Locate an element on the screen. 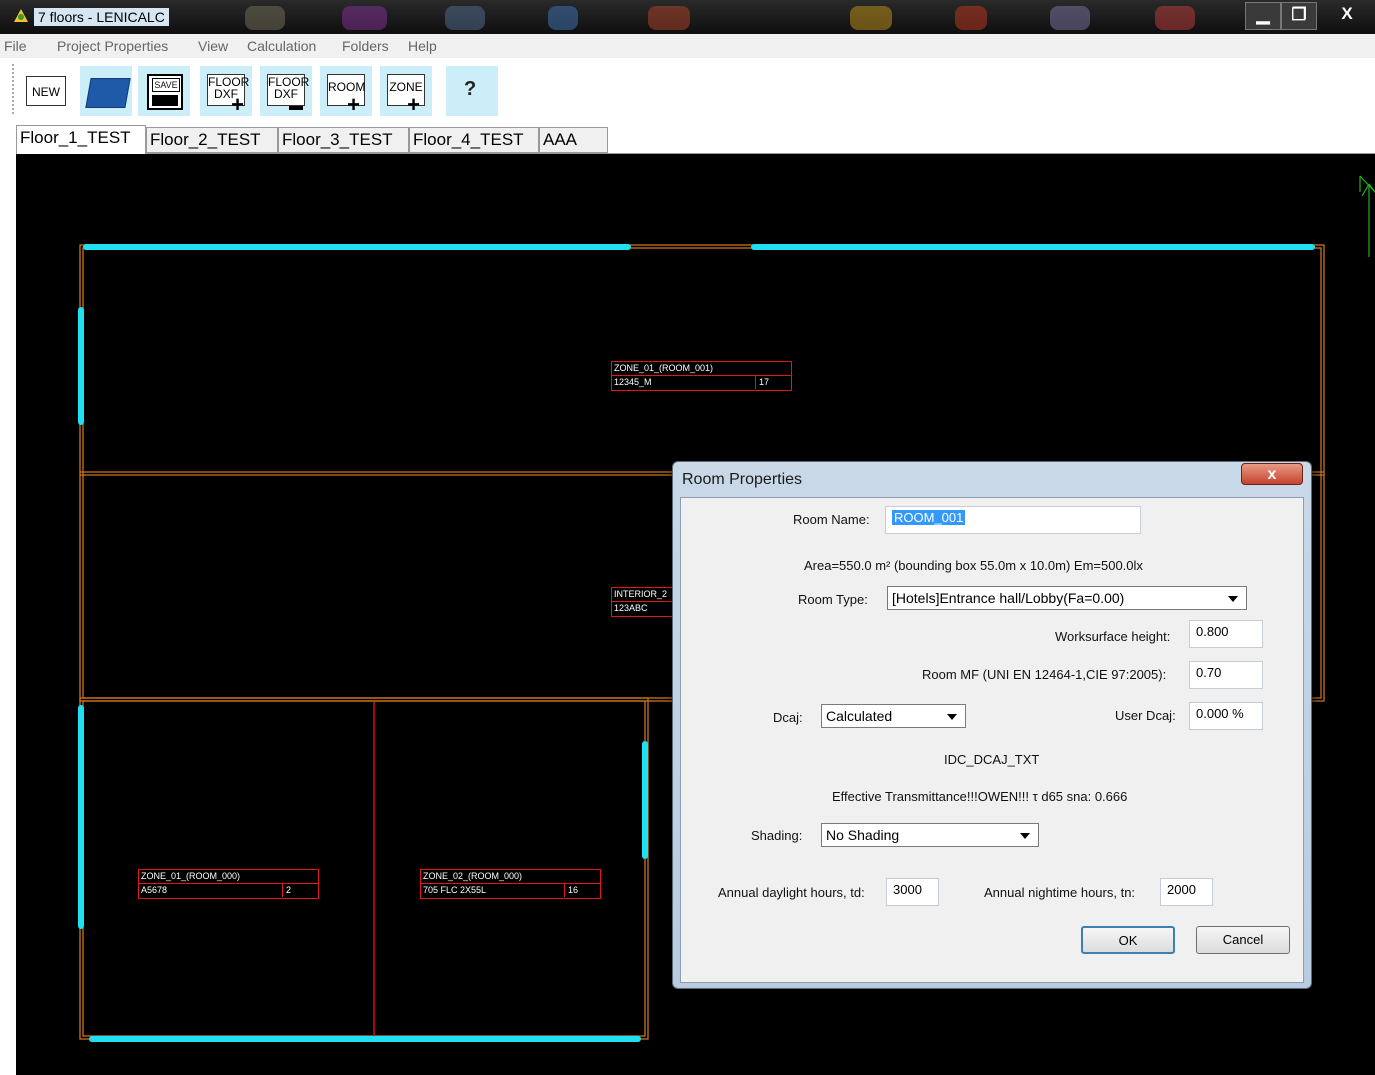 This screenshot has width=1375, height=1075. add-room-button: ROOM + is located at coordinates (346, 91).